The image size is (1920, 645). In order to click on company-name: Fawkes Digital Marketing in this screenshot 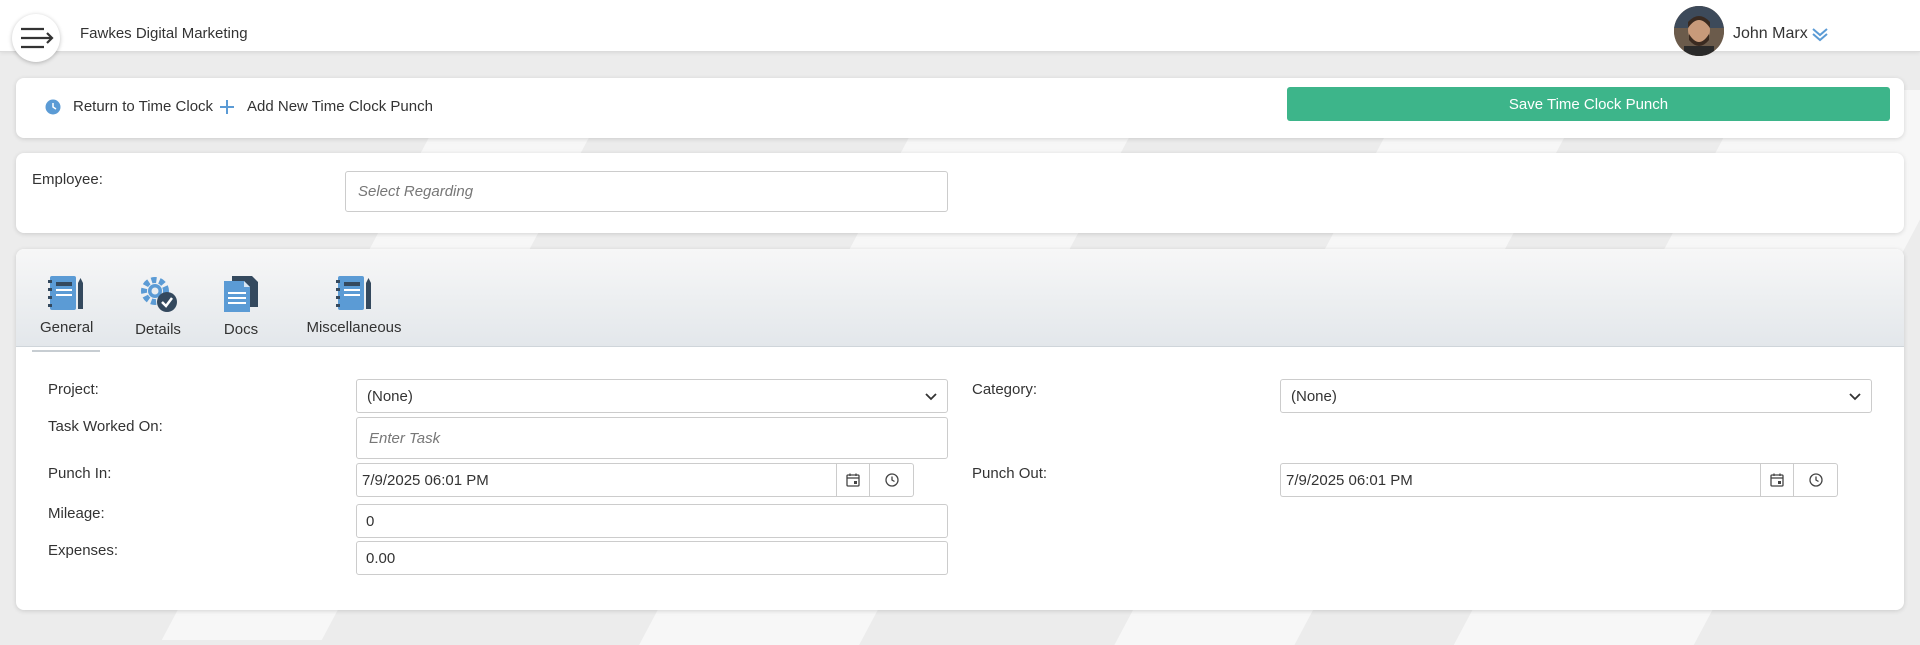, I will do `click(164, 33)`.